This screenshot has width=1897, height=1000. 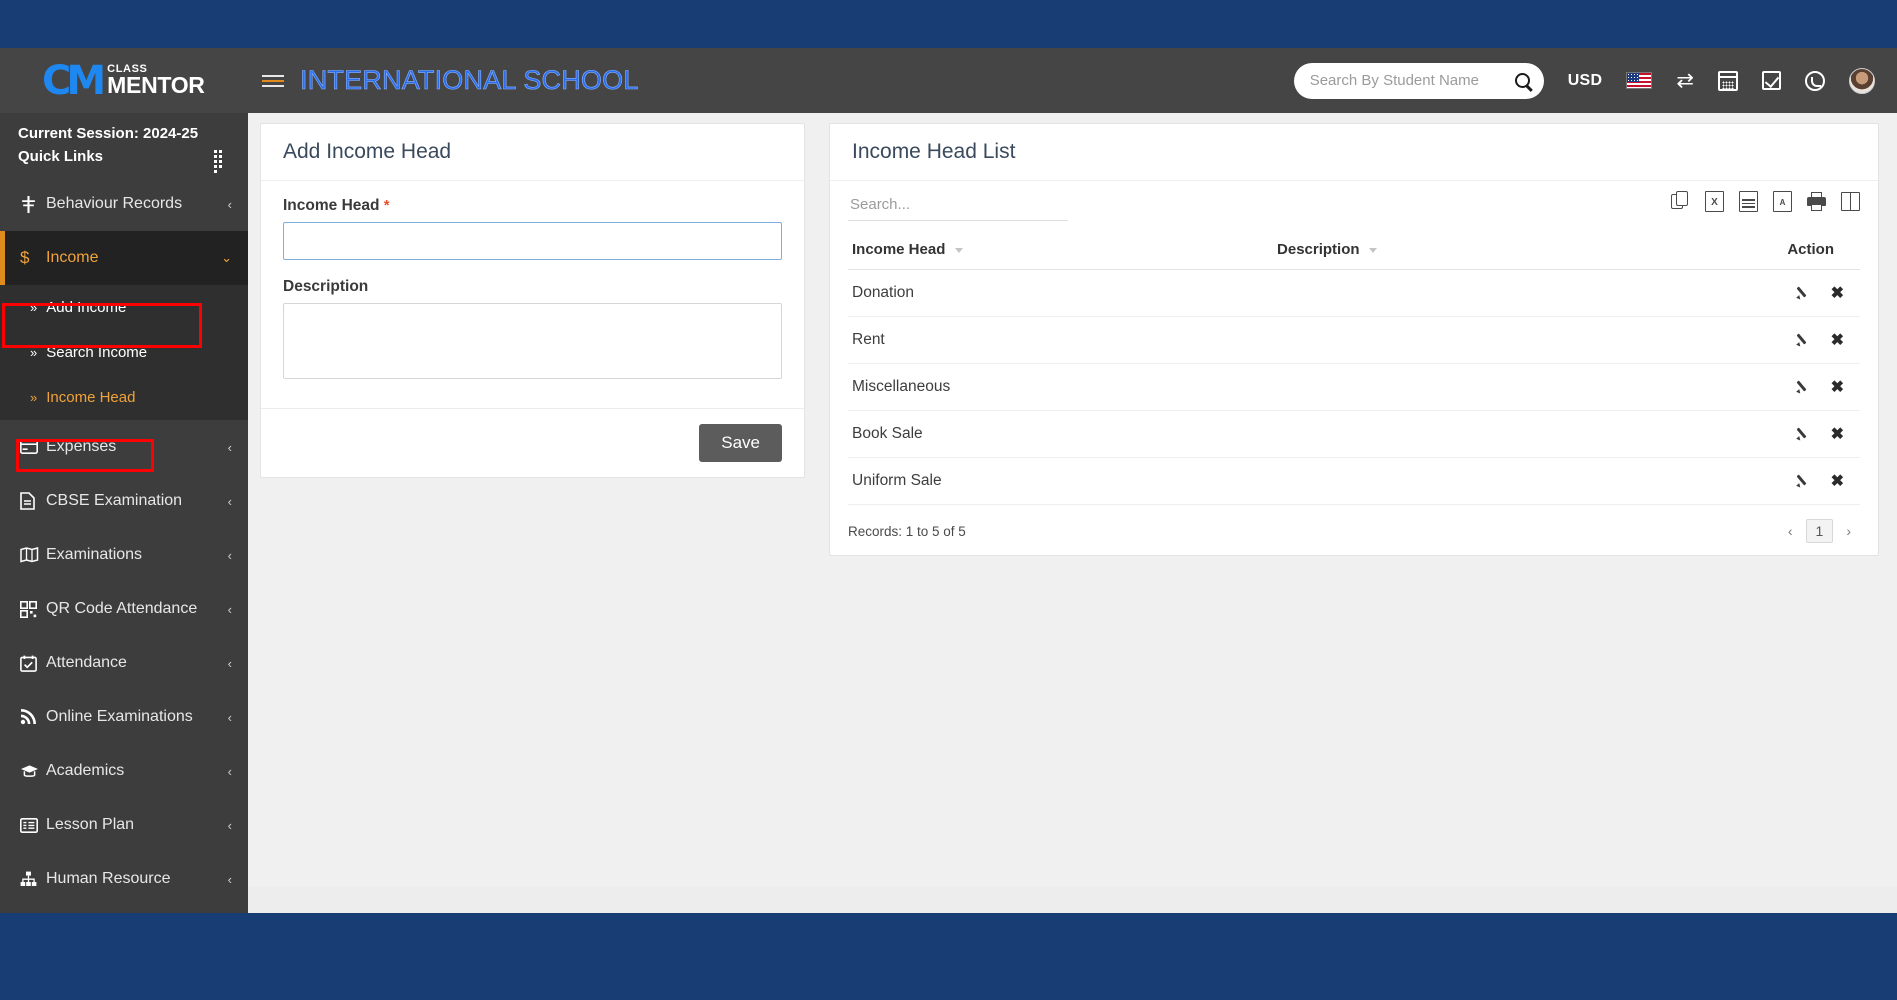 What do you see at coordinates (114, 203) in the screenshot?
I see `sidebar-label: Behaviour Records` at bounding box center [114, 203].